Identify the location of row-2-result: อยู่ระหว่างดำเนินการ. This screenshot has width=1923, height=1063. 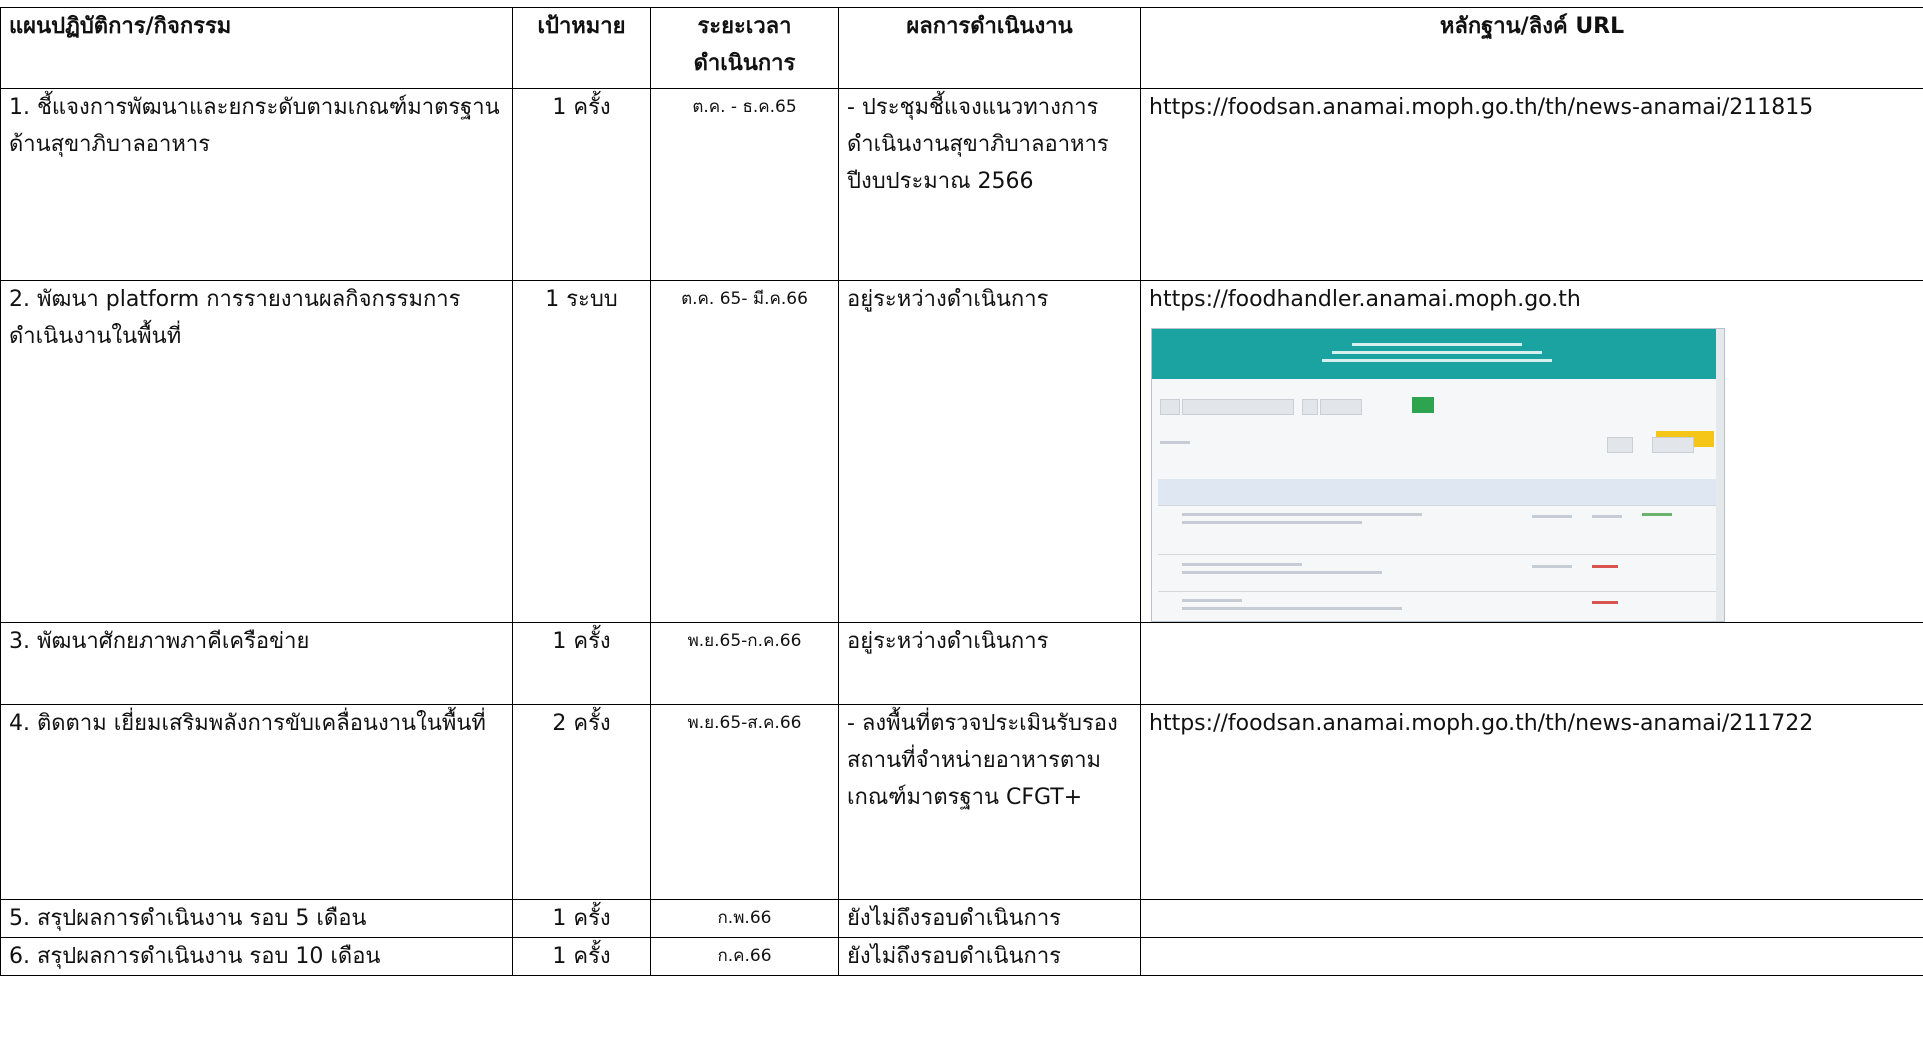
(989, 451).